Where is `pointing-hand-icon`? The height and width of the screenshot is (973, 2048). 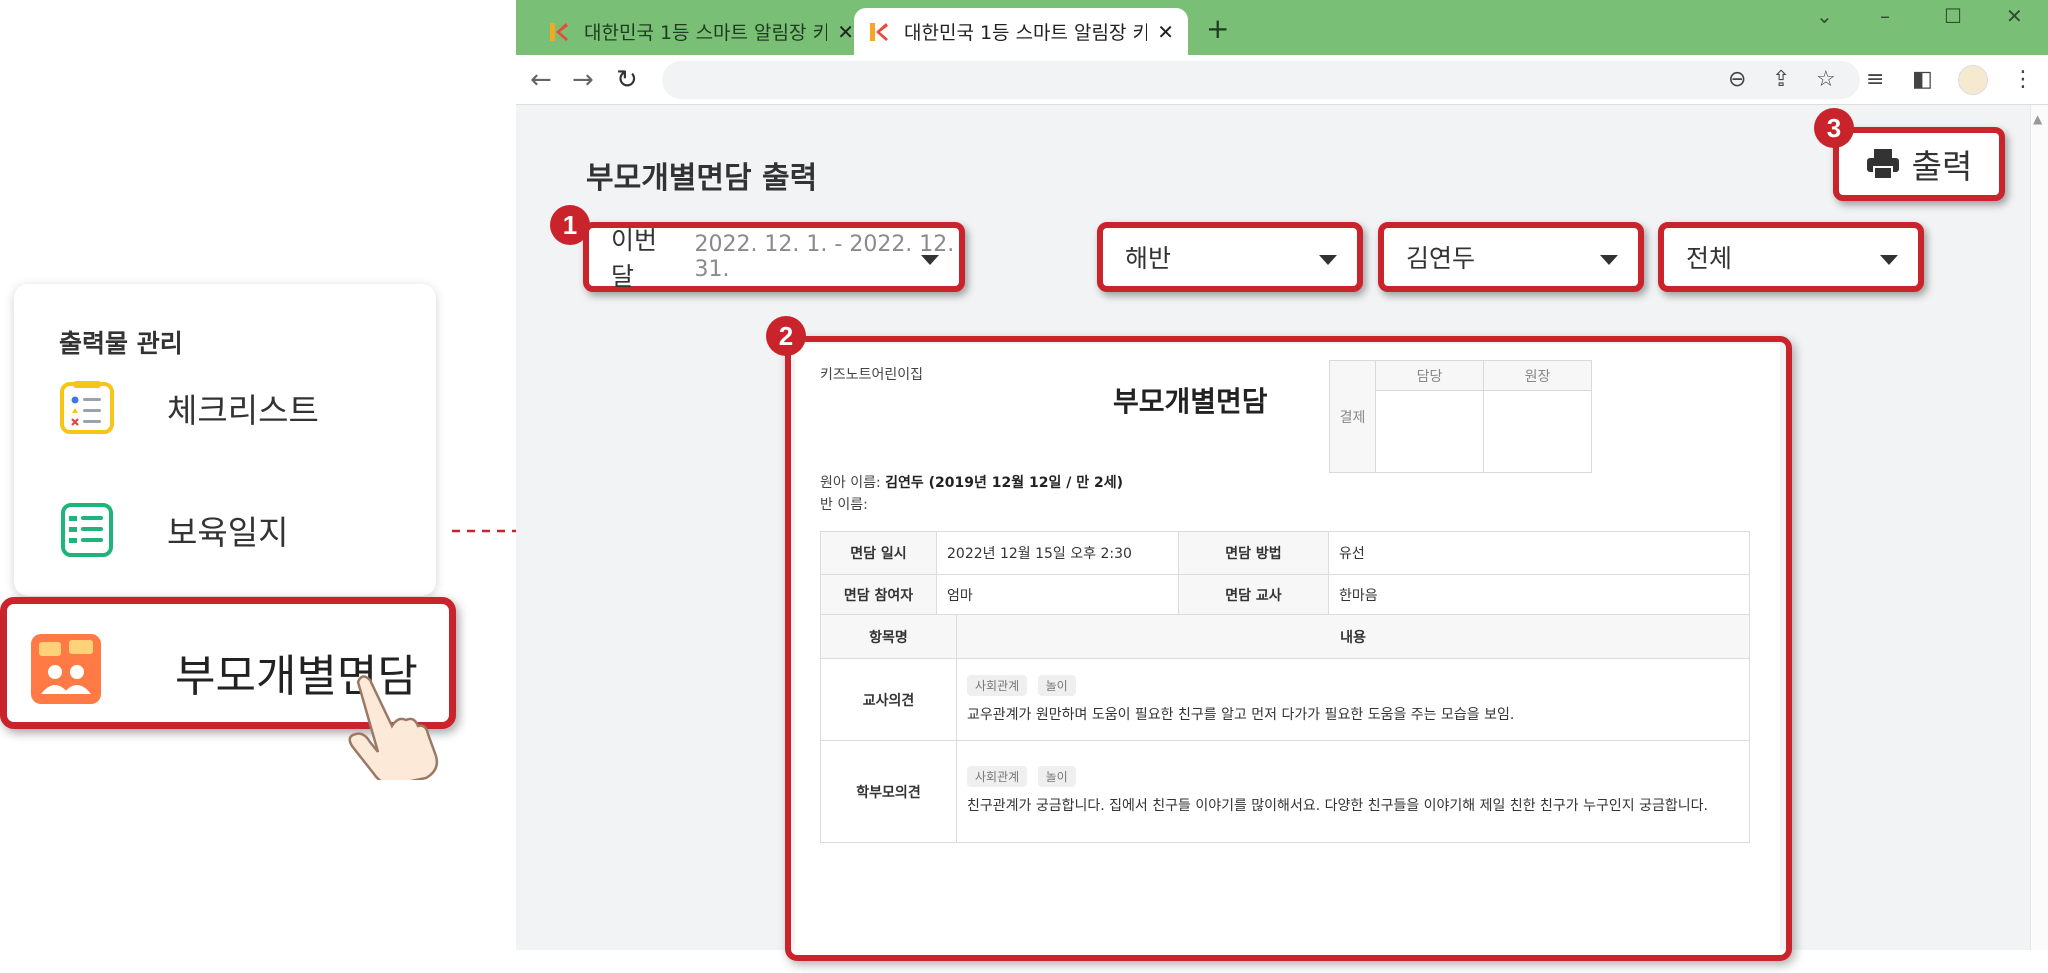
pointing-hand-icon is located at coordinates (393, 727).